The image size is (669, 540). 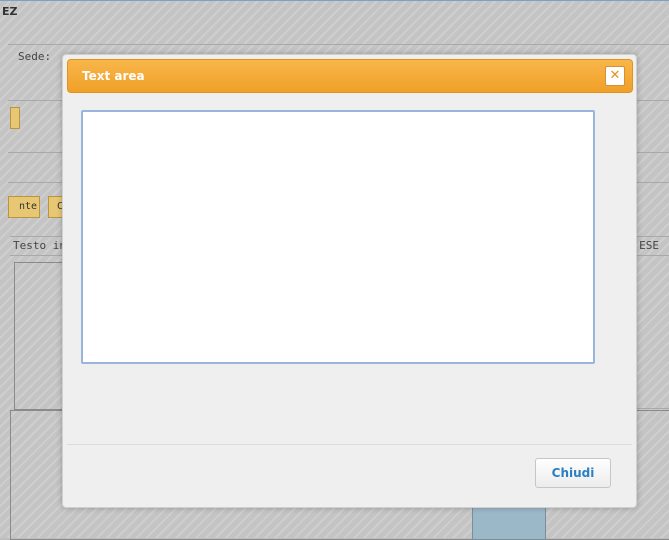 What do you see at coordinates (10, 11) in the screenshot?
I see `page-title: EZ` at bounding box center [10, 11].